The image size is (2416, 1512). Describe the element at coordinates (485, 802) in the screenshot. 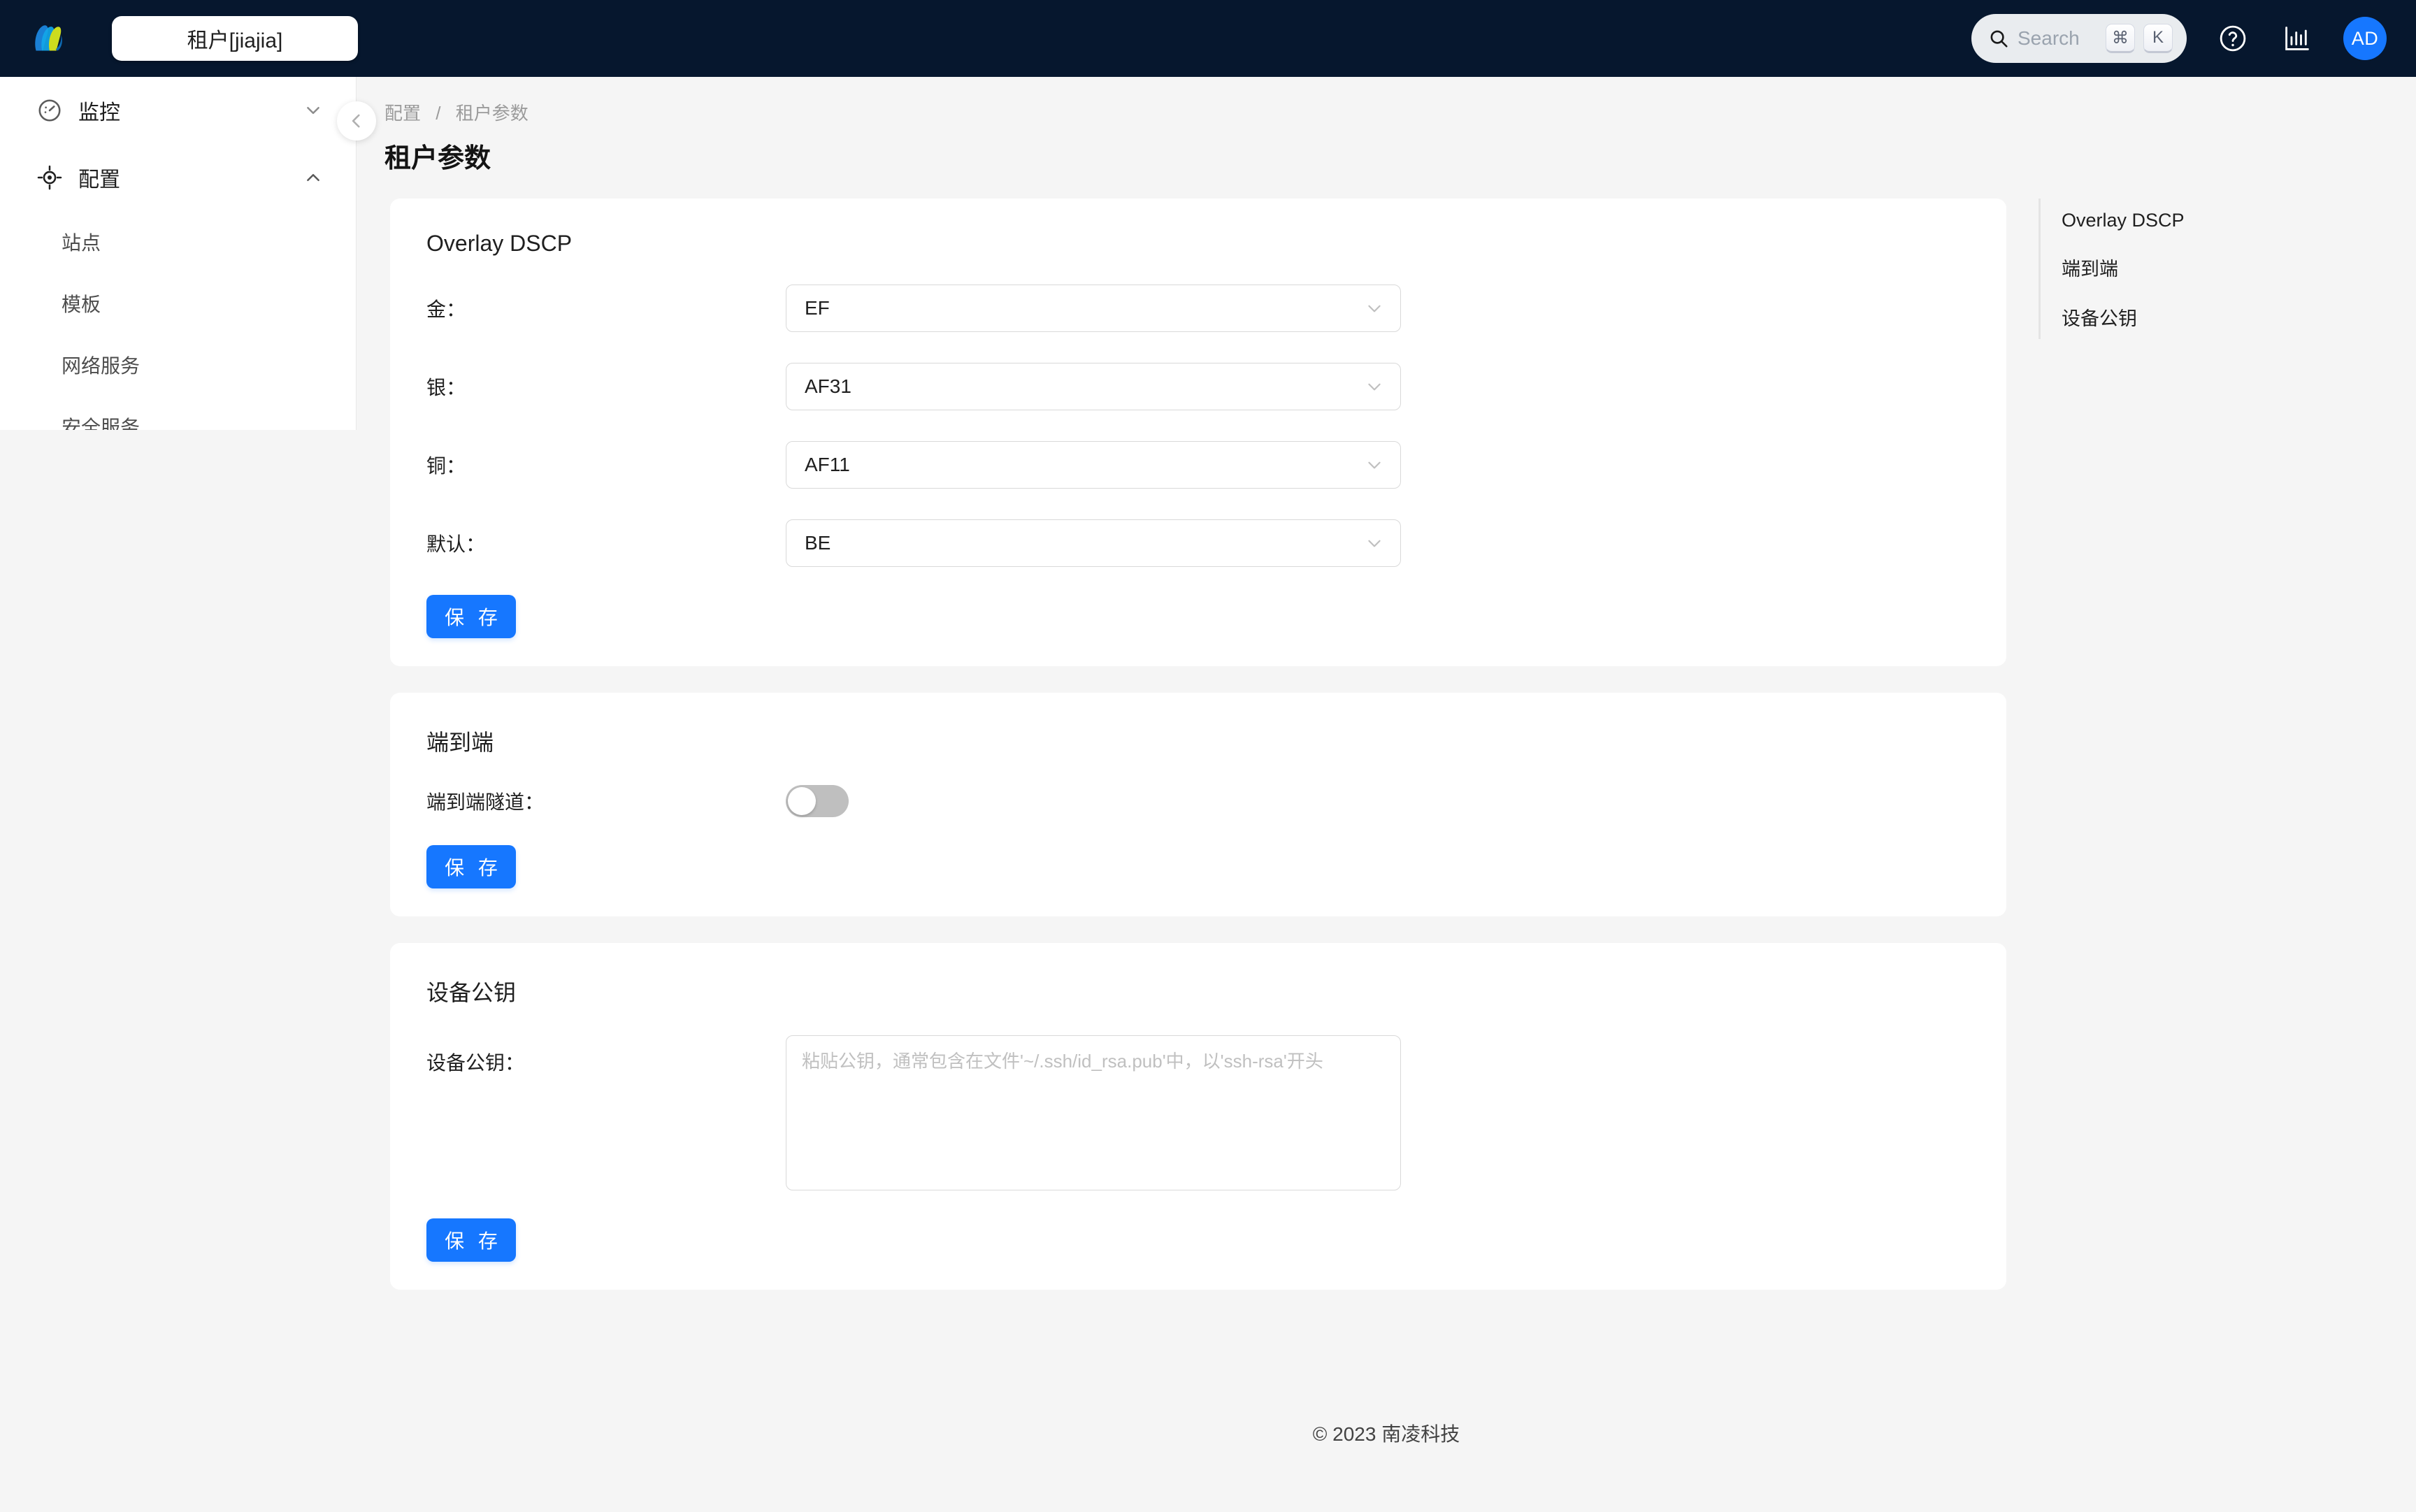

I see `label-end-to-end-tunnel: 端到端隧道：` at that location.